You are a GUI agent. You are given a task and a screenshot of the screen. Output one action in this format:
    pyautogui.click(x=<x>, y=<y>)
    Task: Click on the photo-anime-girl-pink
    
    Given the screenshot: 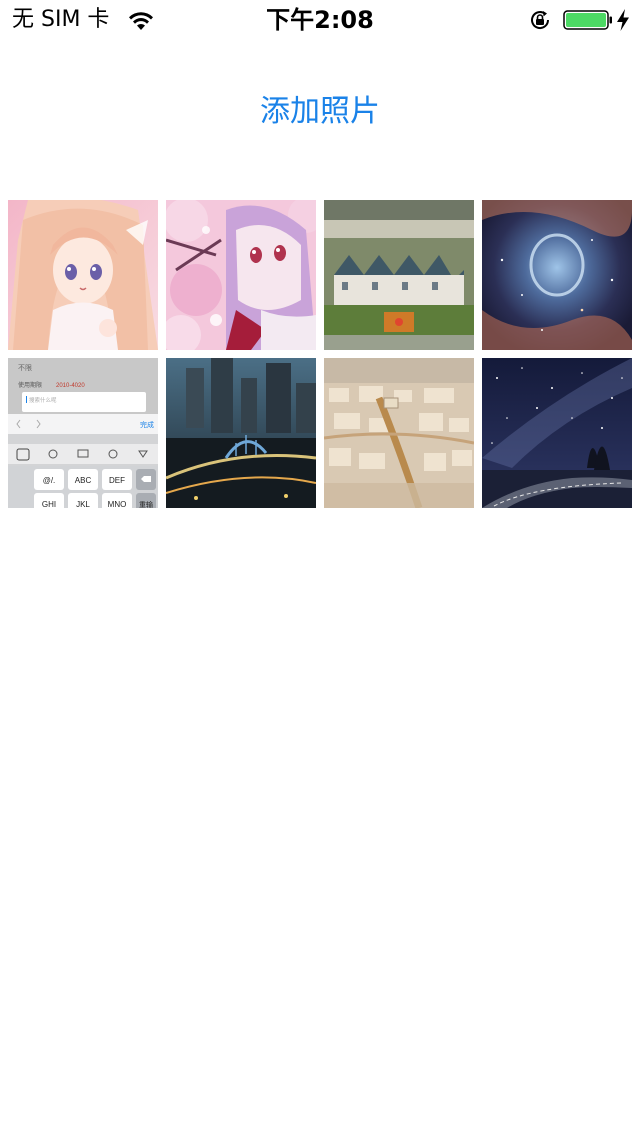 What is the action you would take?
    pyautogui.click(x=83, y=275)
    